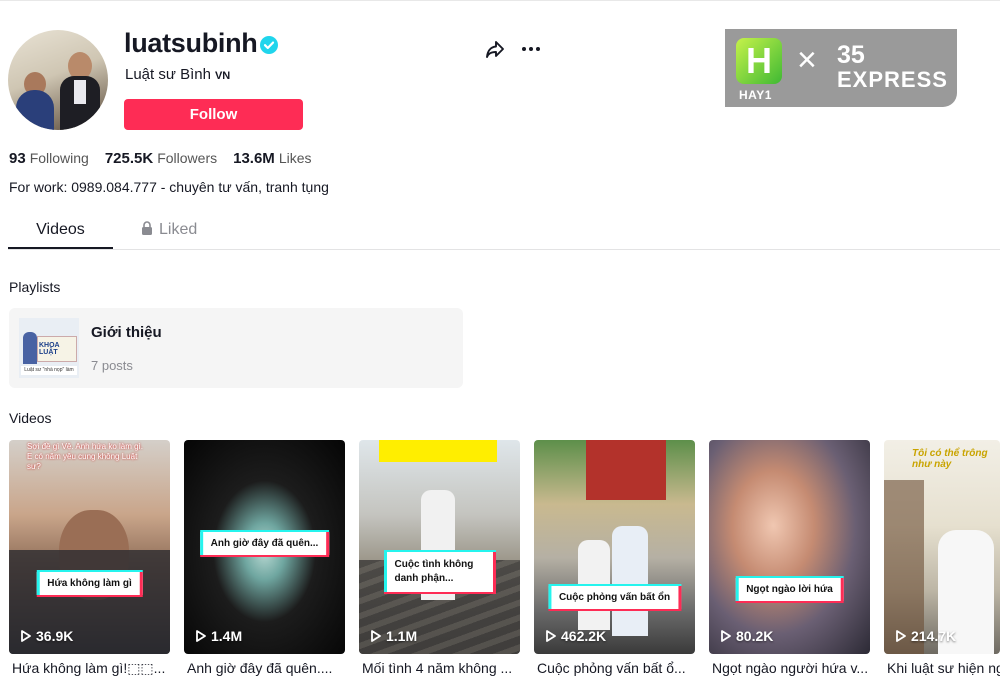  Describe the element at coordinates (147, 228) in the screenshot. I see `lock-icon` at that location.